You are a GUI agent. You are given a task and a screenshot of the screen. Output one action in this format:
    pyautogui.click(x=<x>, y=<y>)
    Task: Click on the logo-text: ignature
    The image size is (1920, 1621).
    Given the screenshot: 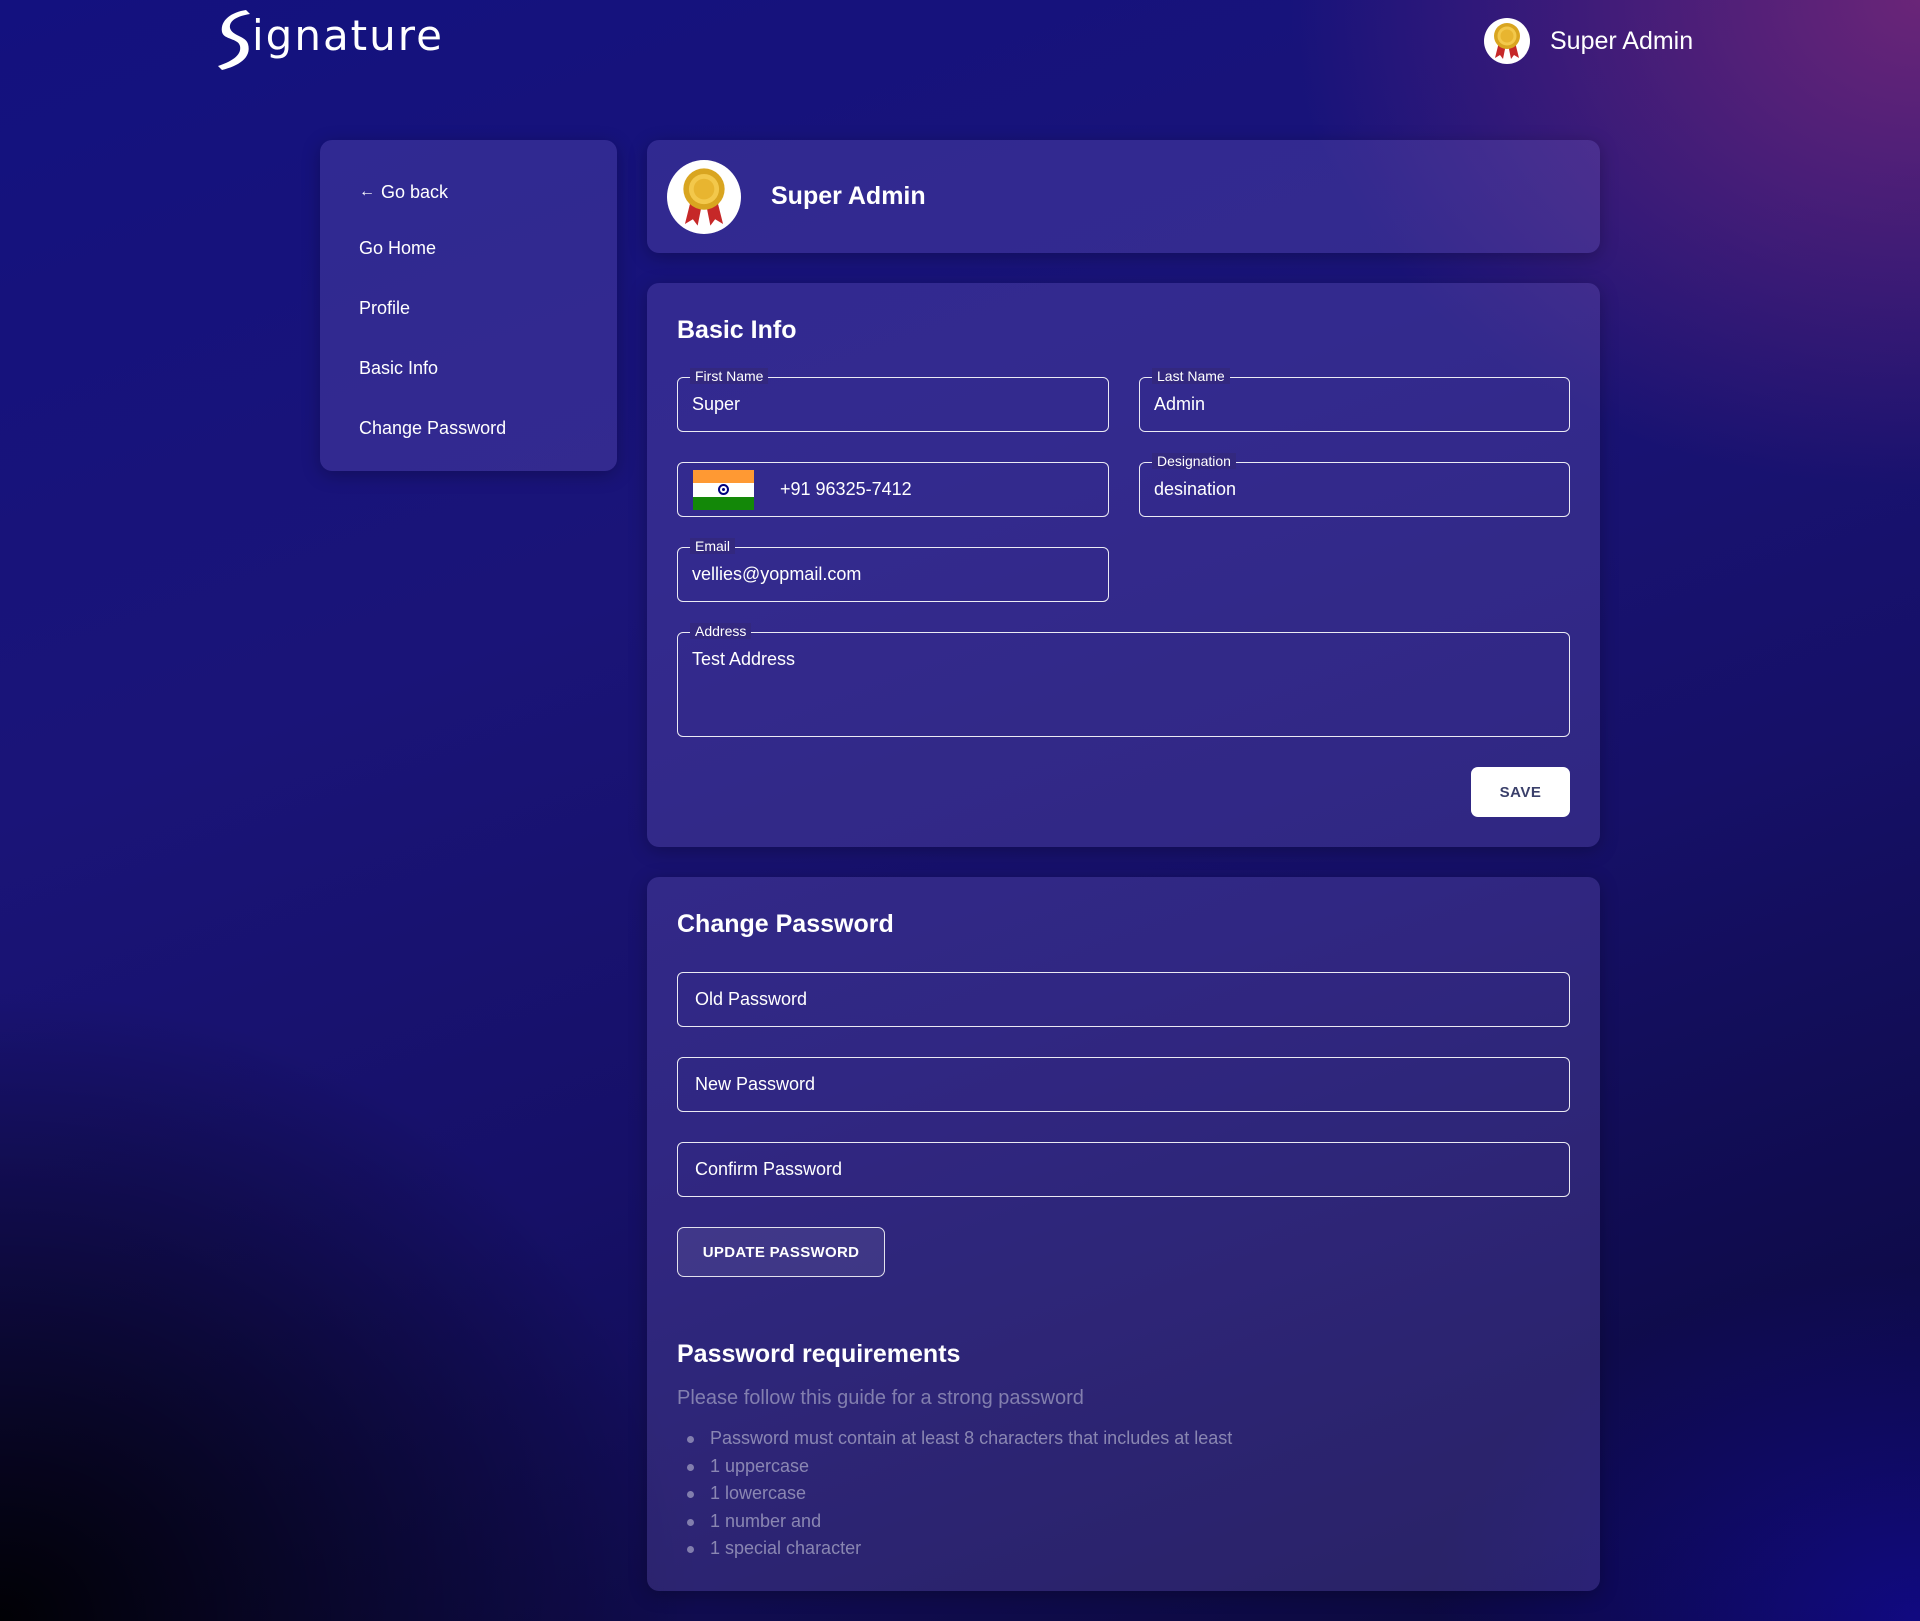 What is the action you would take?
    pyautogui.click(x=348, y=35)
    